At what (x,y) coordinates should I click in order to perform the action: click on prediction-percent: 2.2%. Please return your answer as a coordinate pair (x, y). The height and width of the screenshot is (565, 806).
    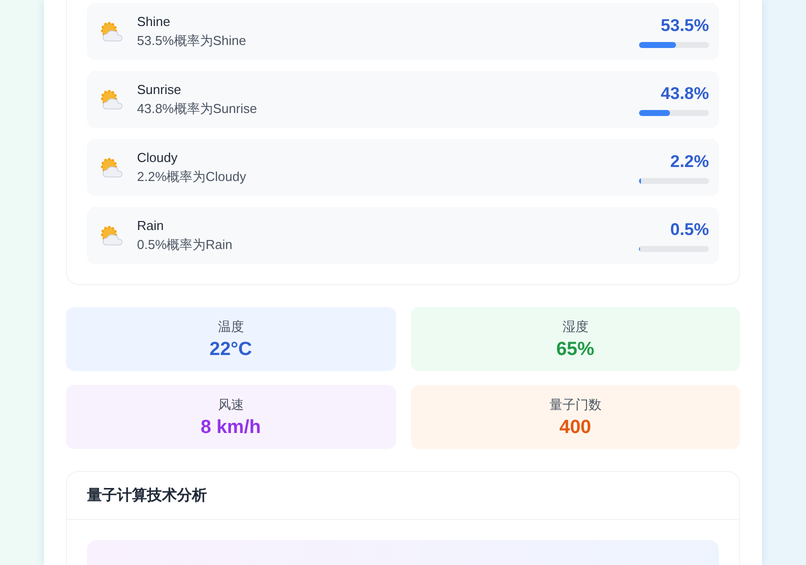
    Looking at the image, I should click on (689, 162).